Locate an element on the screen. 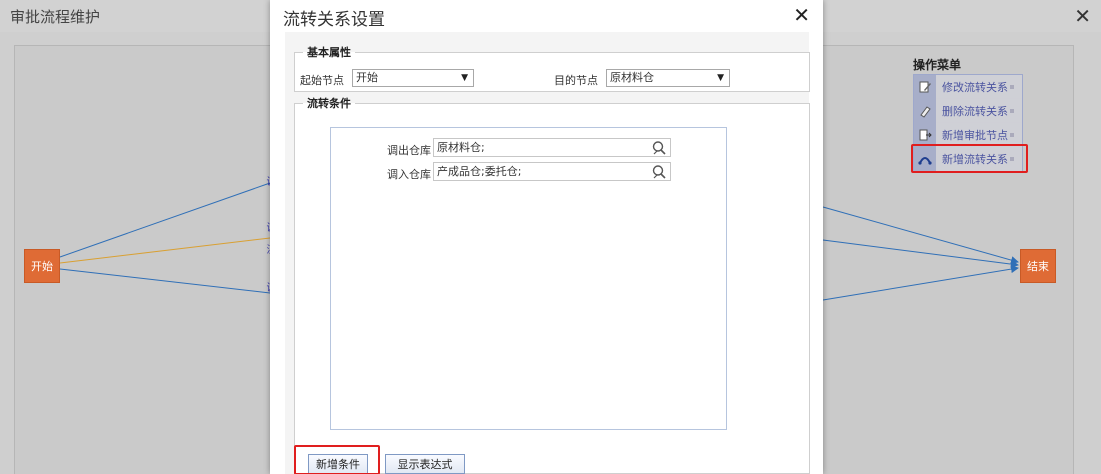 This screenshot has height=474, width=1101. start-node-select: 开始 ▼ is located at coordinates (413, 78).